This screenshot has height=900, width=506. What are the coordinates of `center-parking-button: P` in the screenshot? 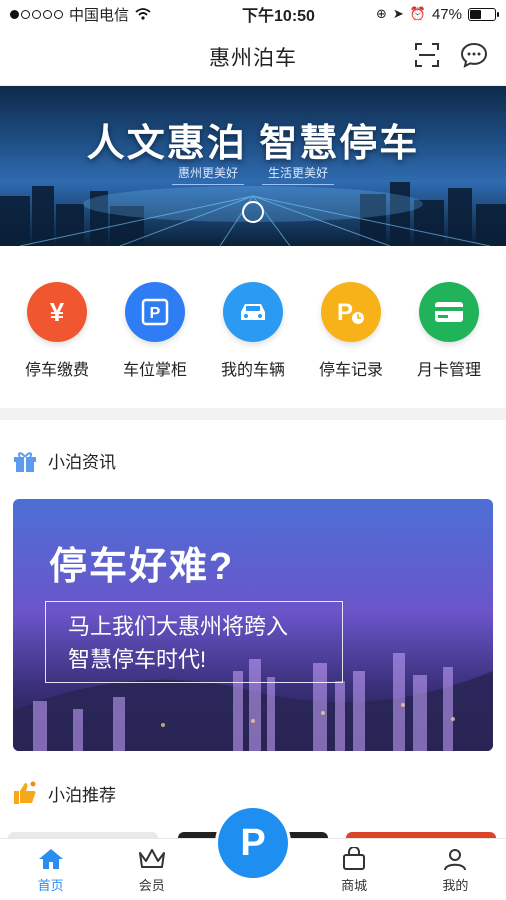 It's located at (253, 843).